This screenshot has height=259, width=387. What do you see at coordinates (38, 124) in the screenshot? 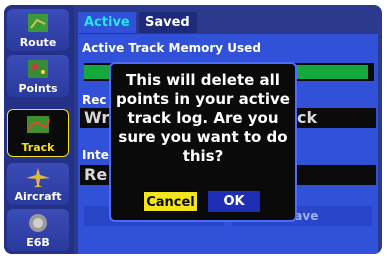
I see `track-icon` at bounding box center [38, 124].